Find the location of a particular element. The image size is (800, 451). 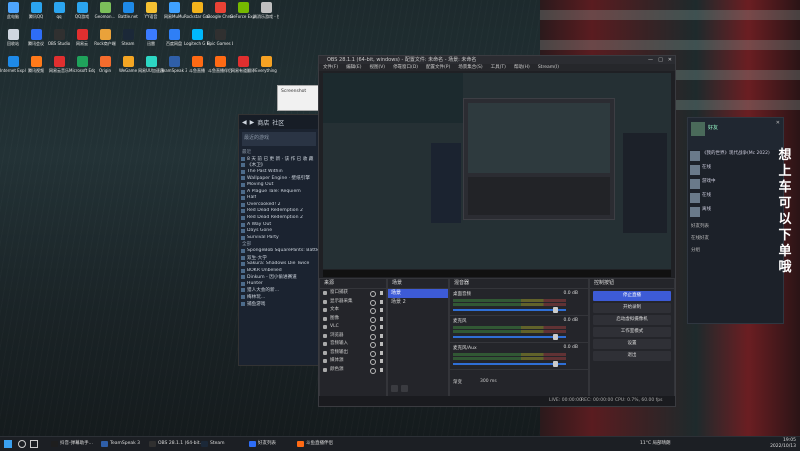

scene-item: 场景 2 is located at coordinates (418, 302).